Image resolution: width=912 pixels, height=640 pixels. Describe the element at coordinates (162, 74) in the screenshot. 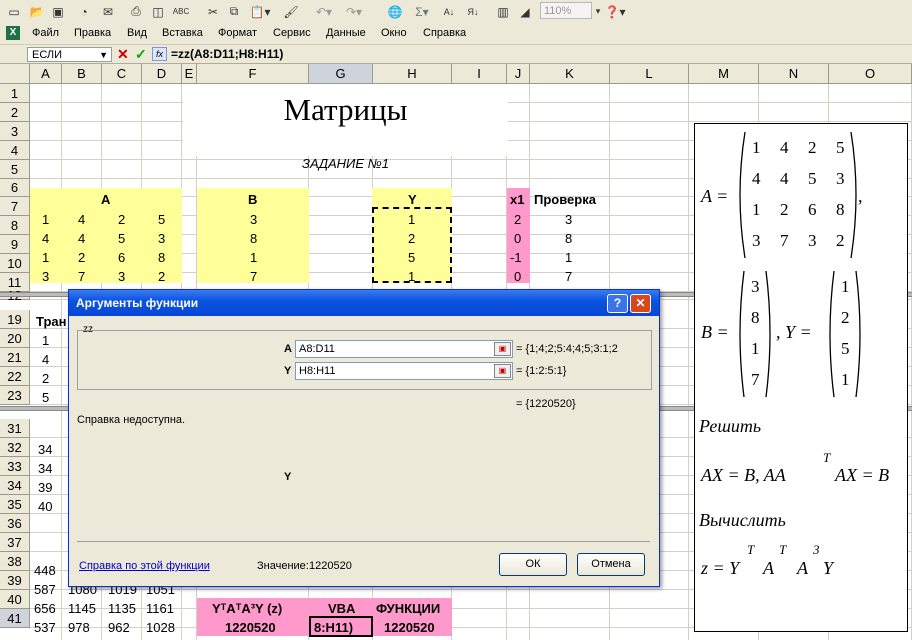

I see `column-header-d: D` at that location.